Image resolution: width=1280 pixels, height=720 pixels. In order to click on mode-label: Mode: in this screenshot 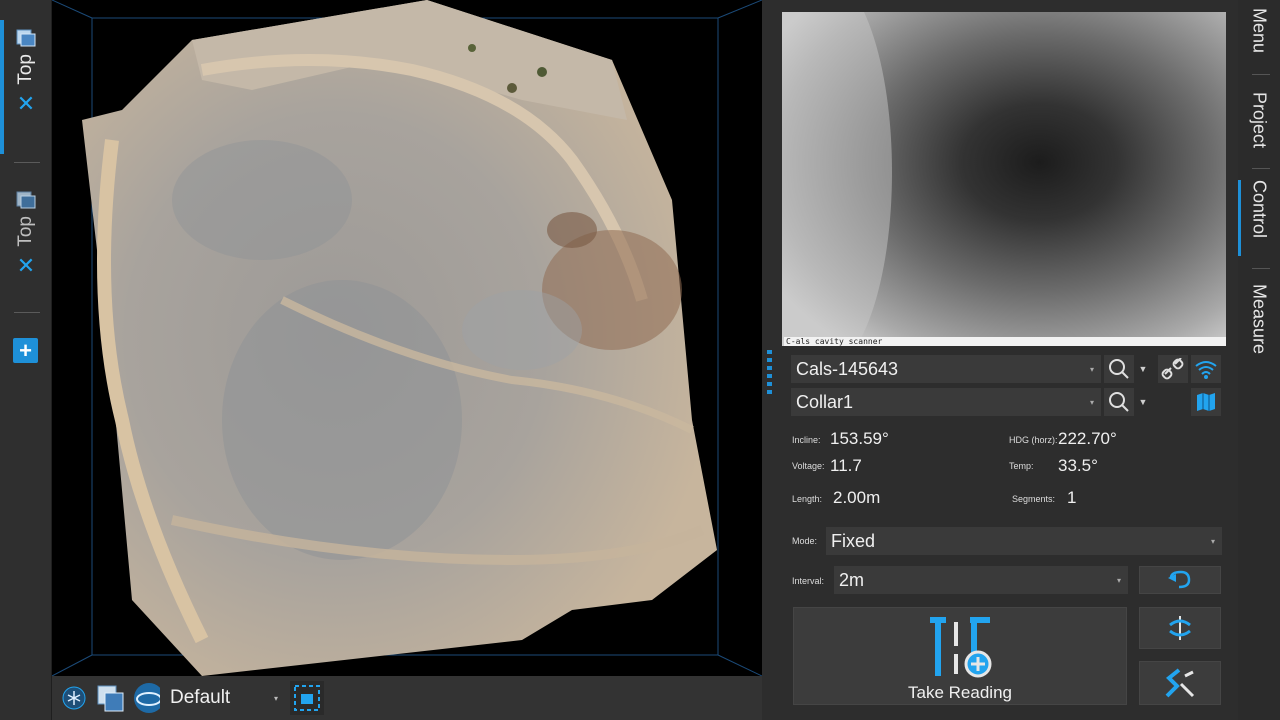, I will do `click(805, 541)`.